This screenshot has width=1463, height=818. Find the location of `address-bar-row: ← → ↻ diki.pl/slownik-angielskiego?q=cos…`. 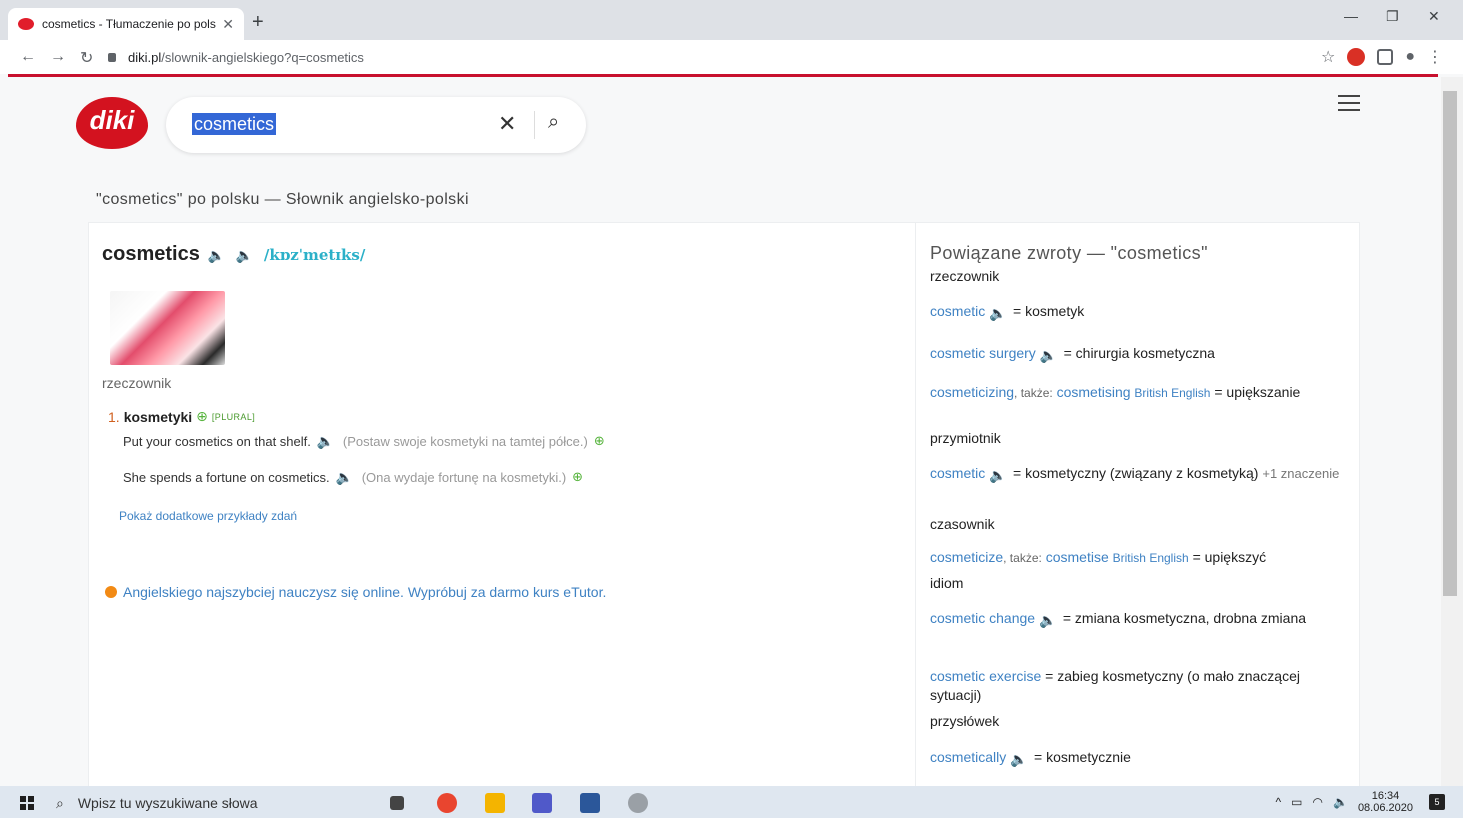

address-bar-row: ← → ↻ diki.pl/slownik-angielskiego?q=cos… is located at coordinates (731, 57).